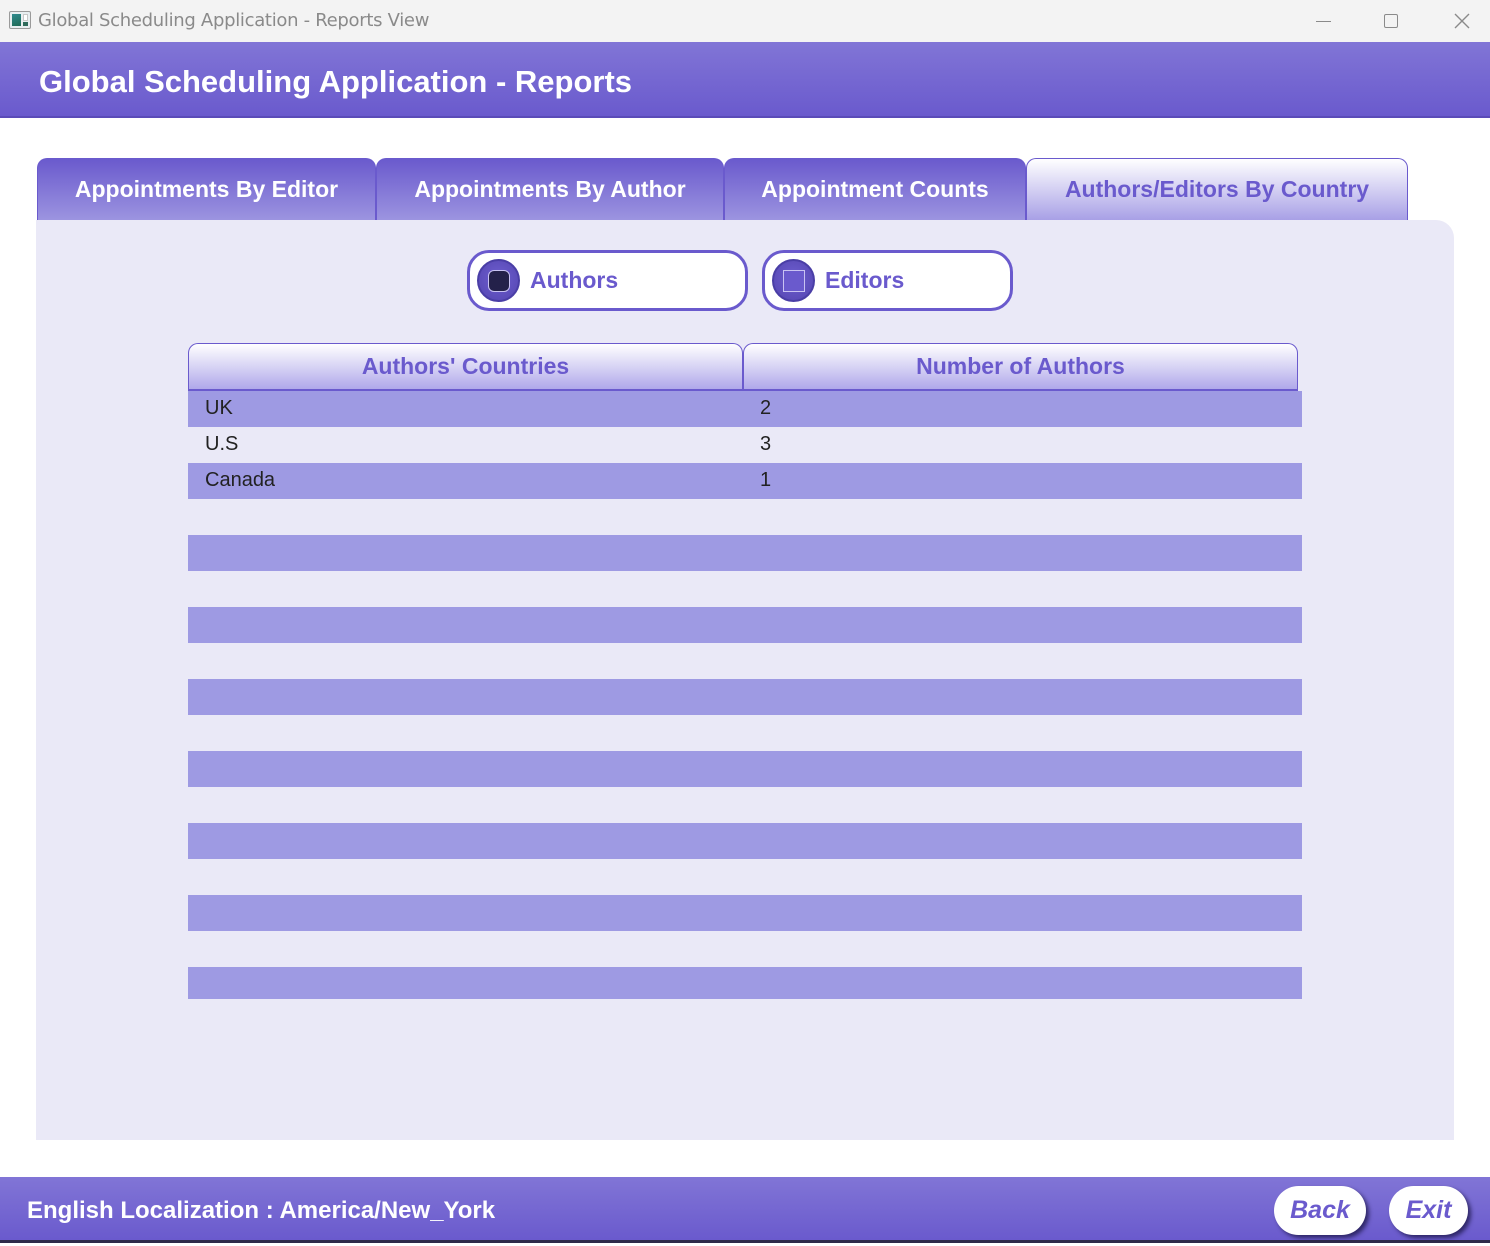  I want to click on maximize-icon, so click(1391, 21).